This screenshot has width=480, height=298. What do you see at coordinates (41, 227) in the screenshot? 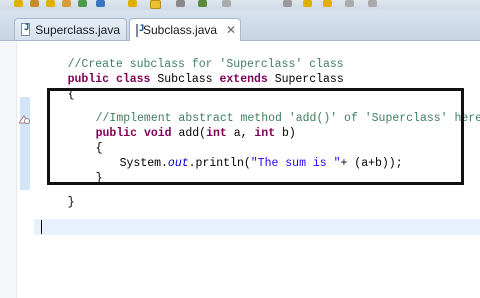
I see `text-caret` at bounding box center [41, 227].